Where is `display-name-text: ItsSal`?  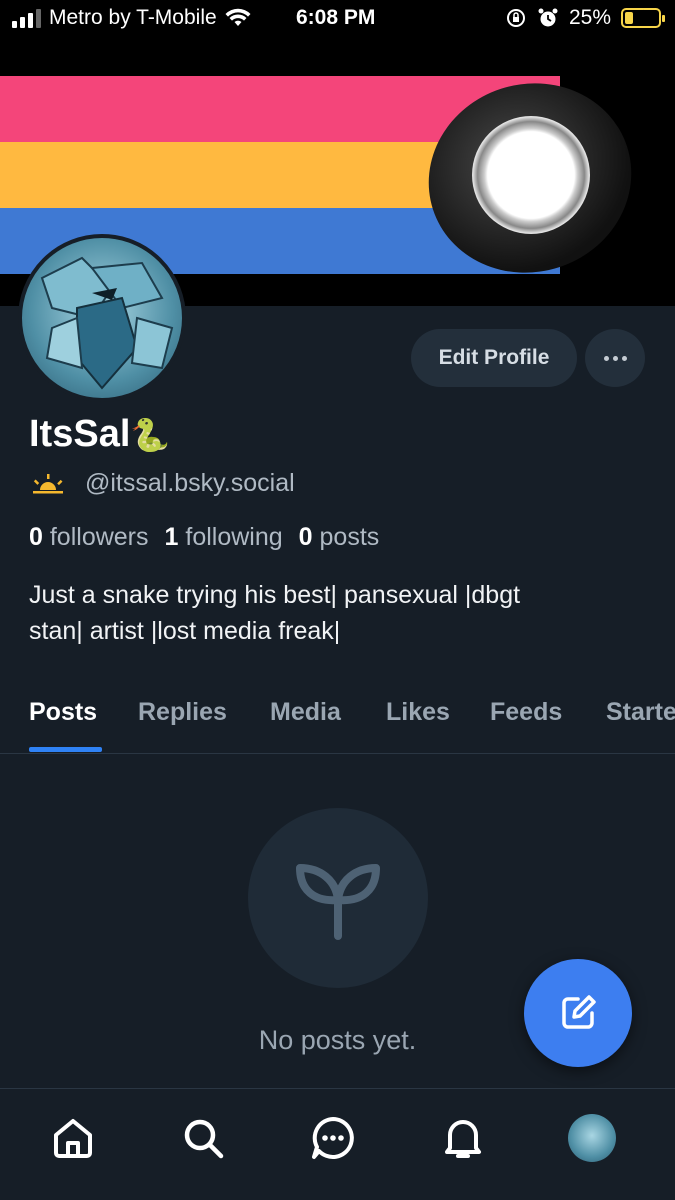
display-name-text: ItsSal is located at coordinates (80, 434).